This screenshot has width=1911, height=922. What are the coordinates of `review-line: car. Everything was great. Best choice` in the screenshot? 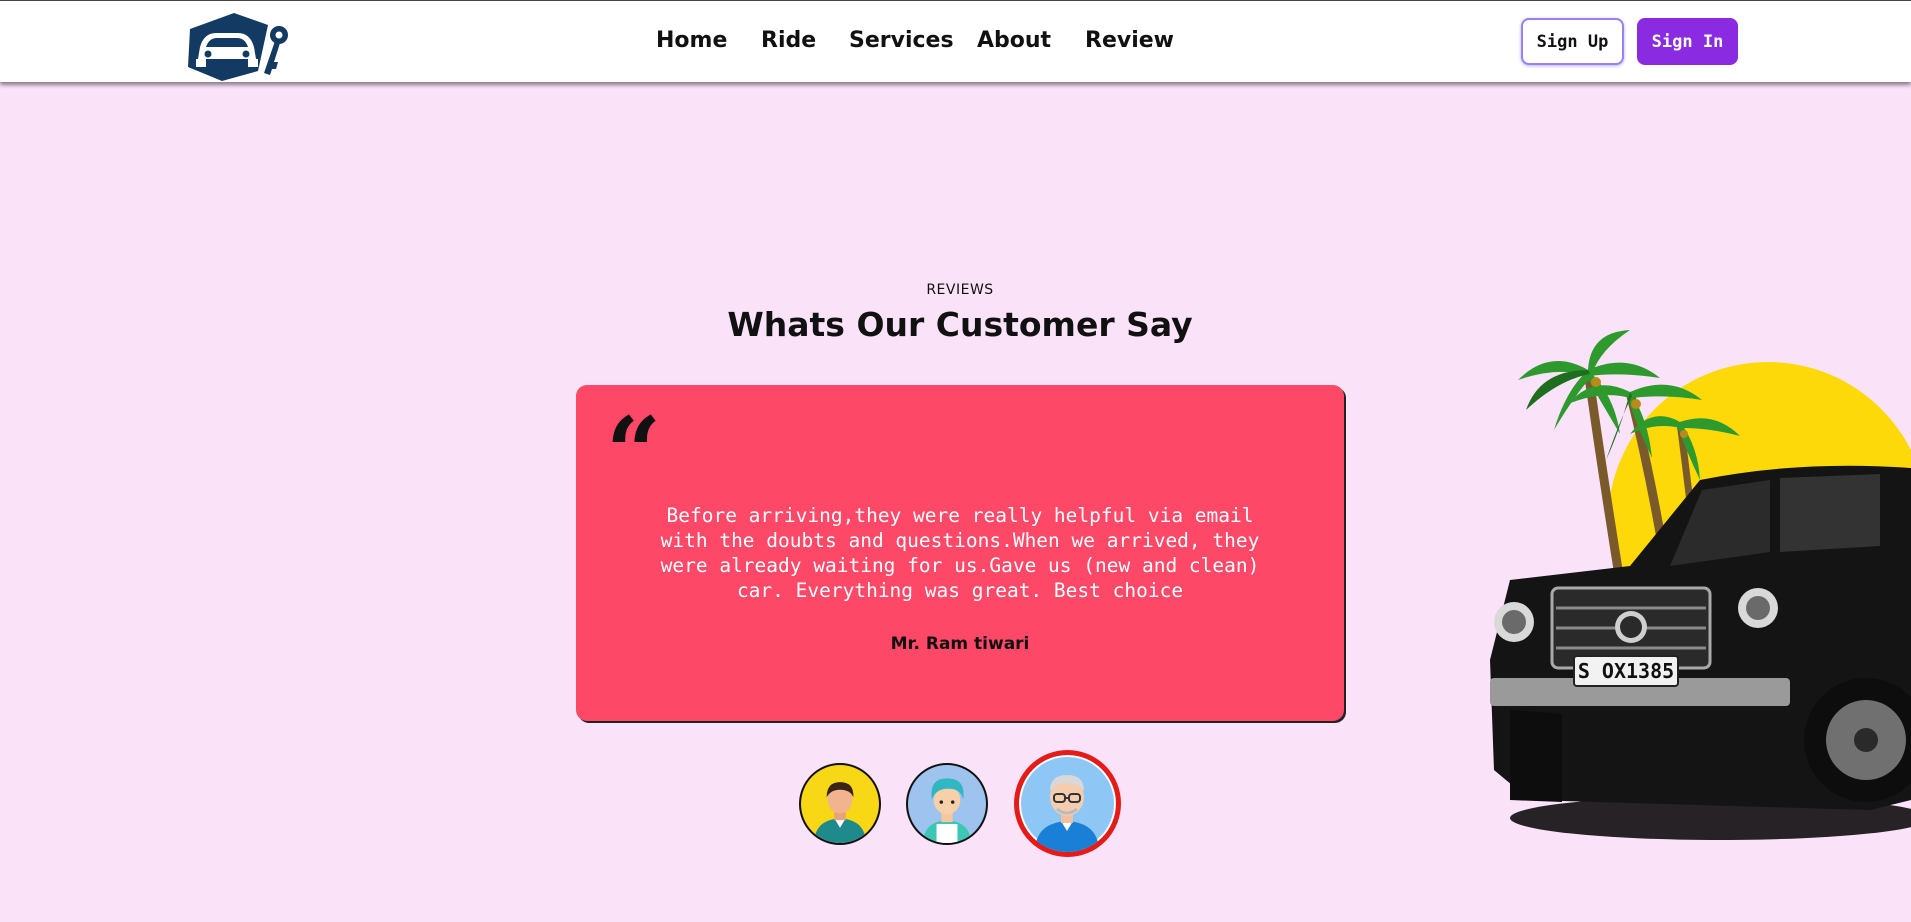 It's located at (960, 590).